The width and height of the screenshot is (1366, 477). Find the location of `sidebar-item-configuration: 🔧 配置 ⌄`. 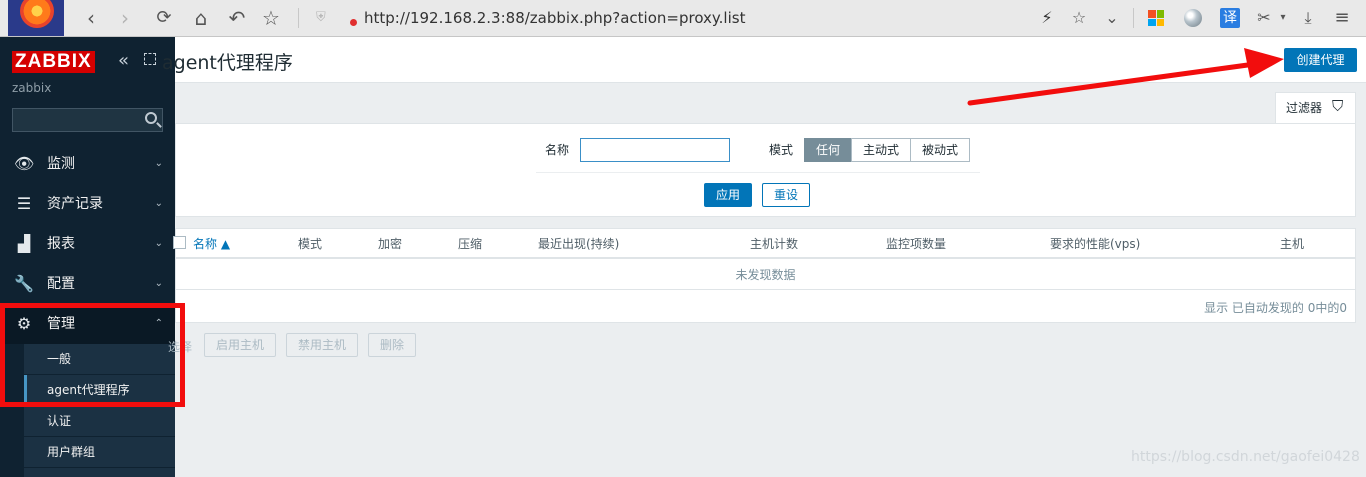

sidebar-item-configuration: 🔧 配置 ⌄ is located at coordinates (87, 284).